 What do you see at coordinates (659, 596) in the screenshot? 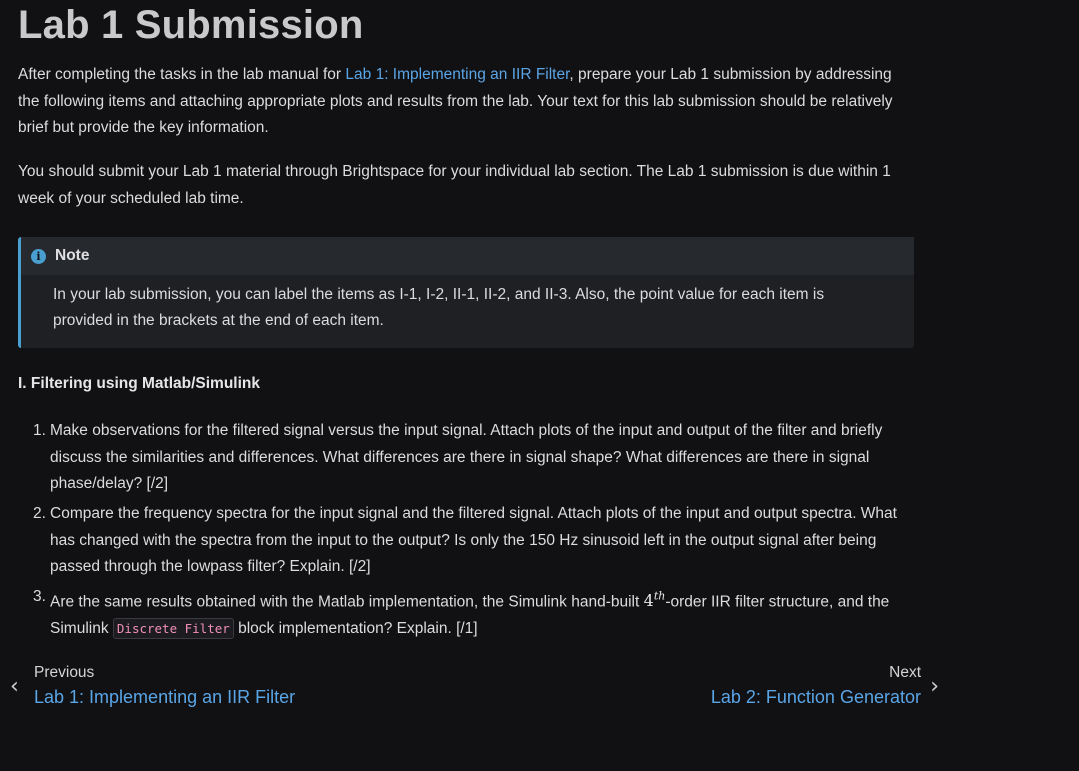
I see `math-superscript: th` at bounding box center [659, 596].